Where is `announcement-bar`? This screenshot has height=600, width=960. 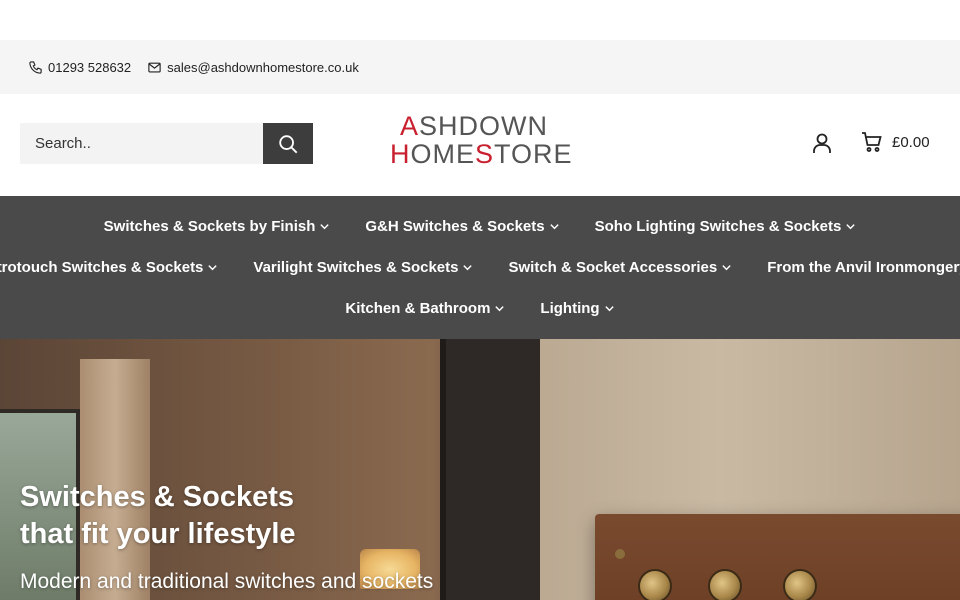
announcement-bar is located at coordinates (480, 20).